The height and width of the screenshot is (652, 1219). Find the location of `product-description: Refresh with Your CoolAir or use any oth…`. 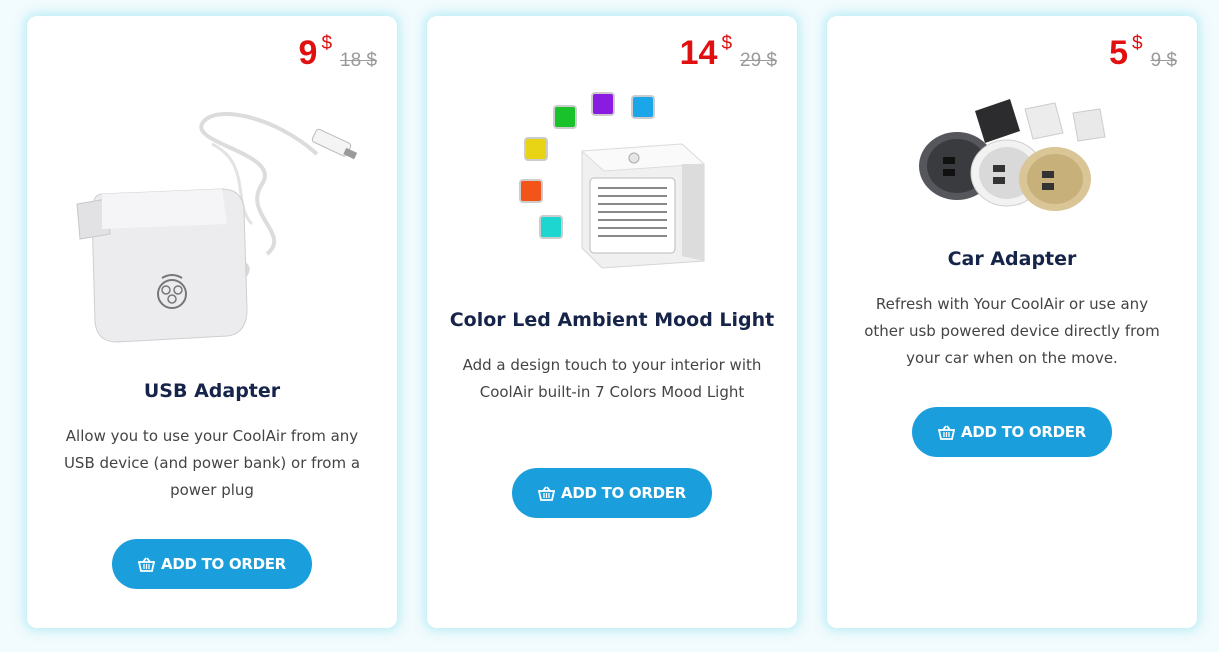

product-description: Refresh with Your CoolAir or use any oth… is located at coordinates (1012, 331).